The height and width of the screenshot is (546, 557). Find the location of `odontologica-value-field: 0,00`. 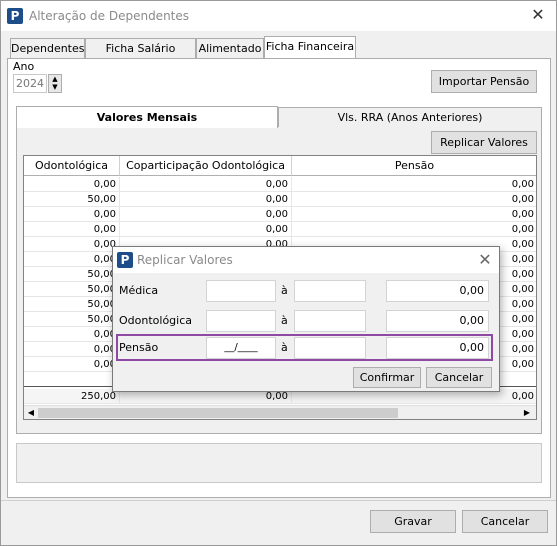

odontologica-value-field: 0,00 is located at coordinates (437, 321).